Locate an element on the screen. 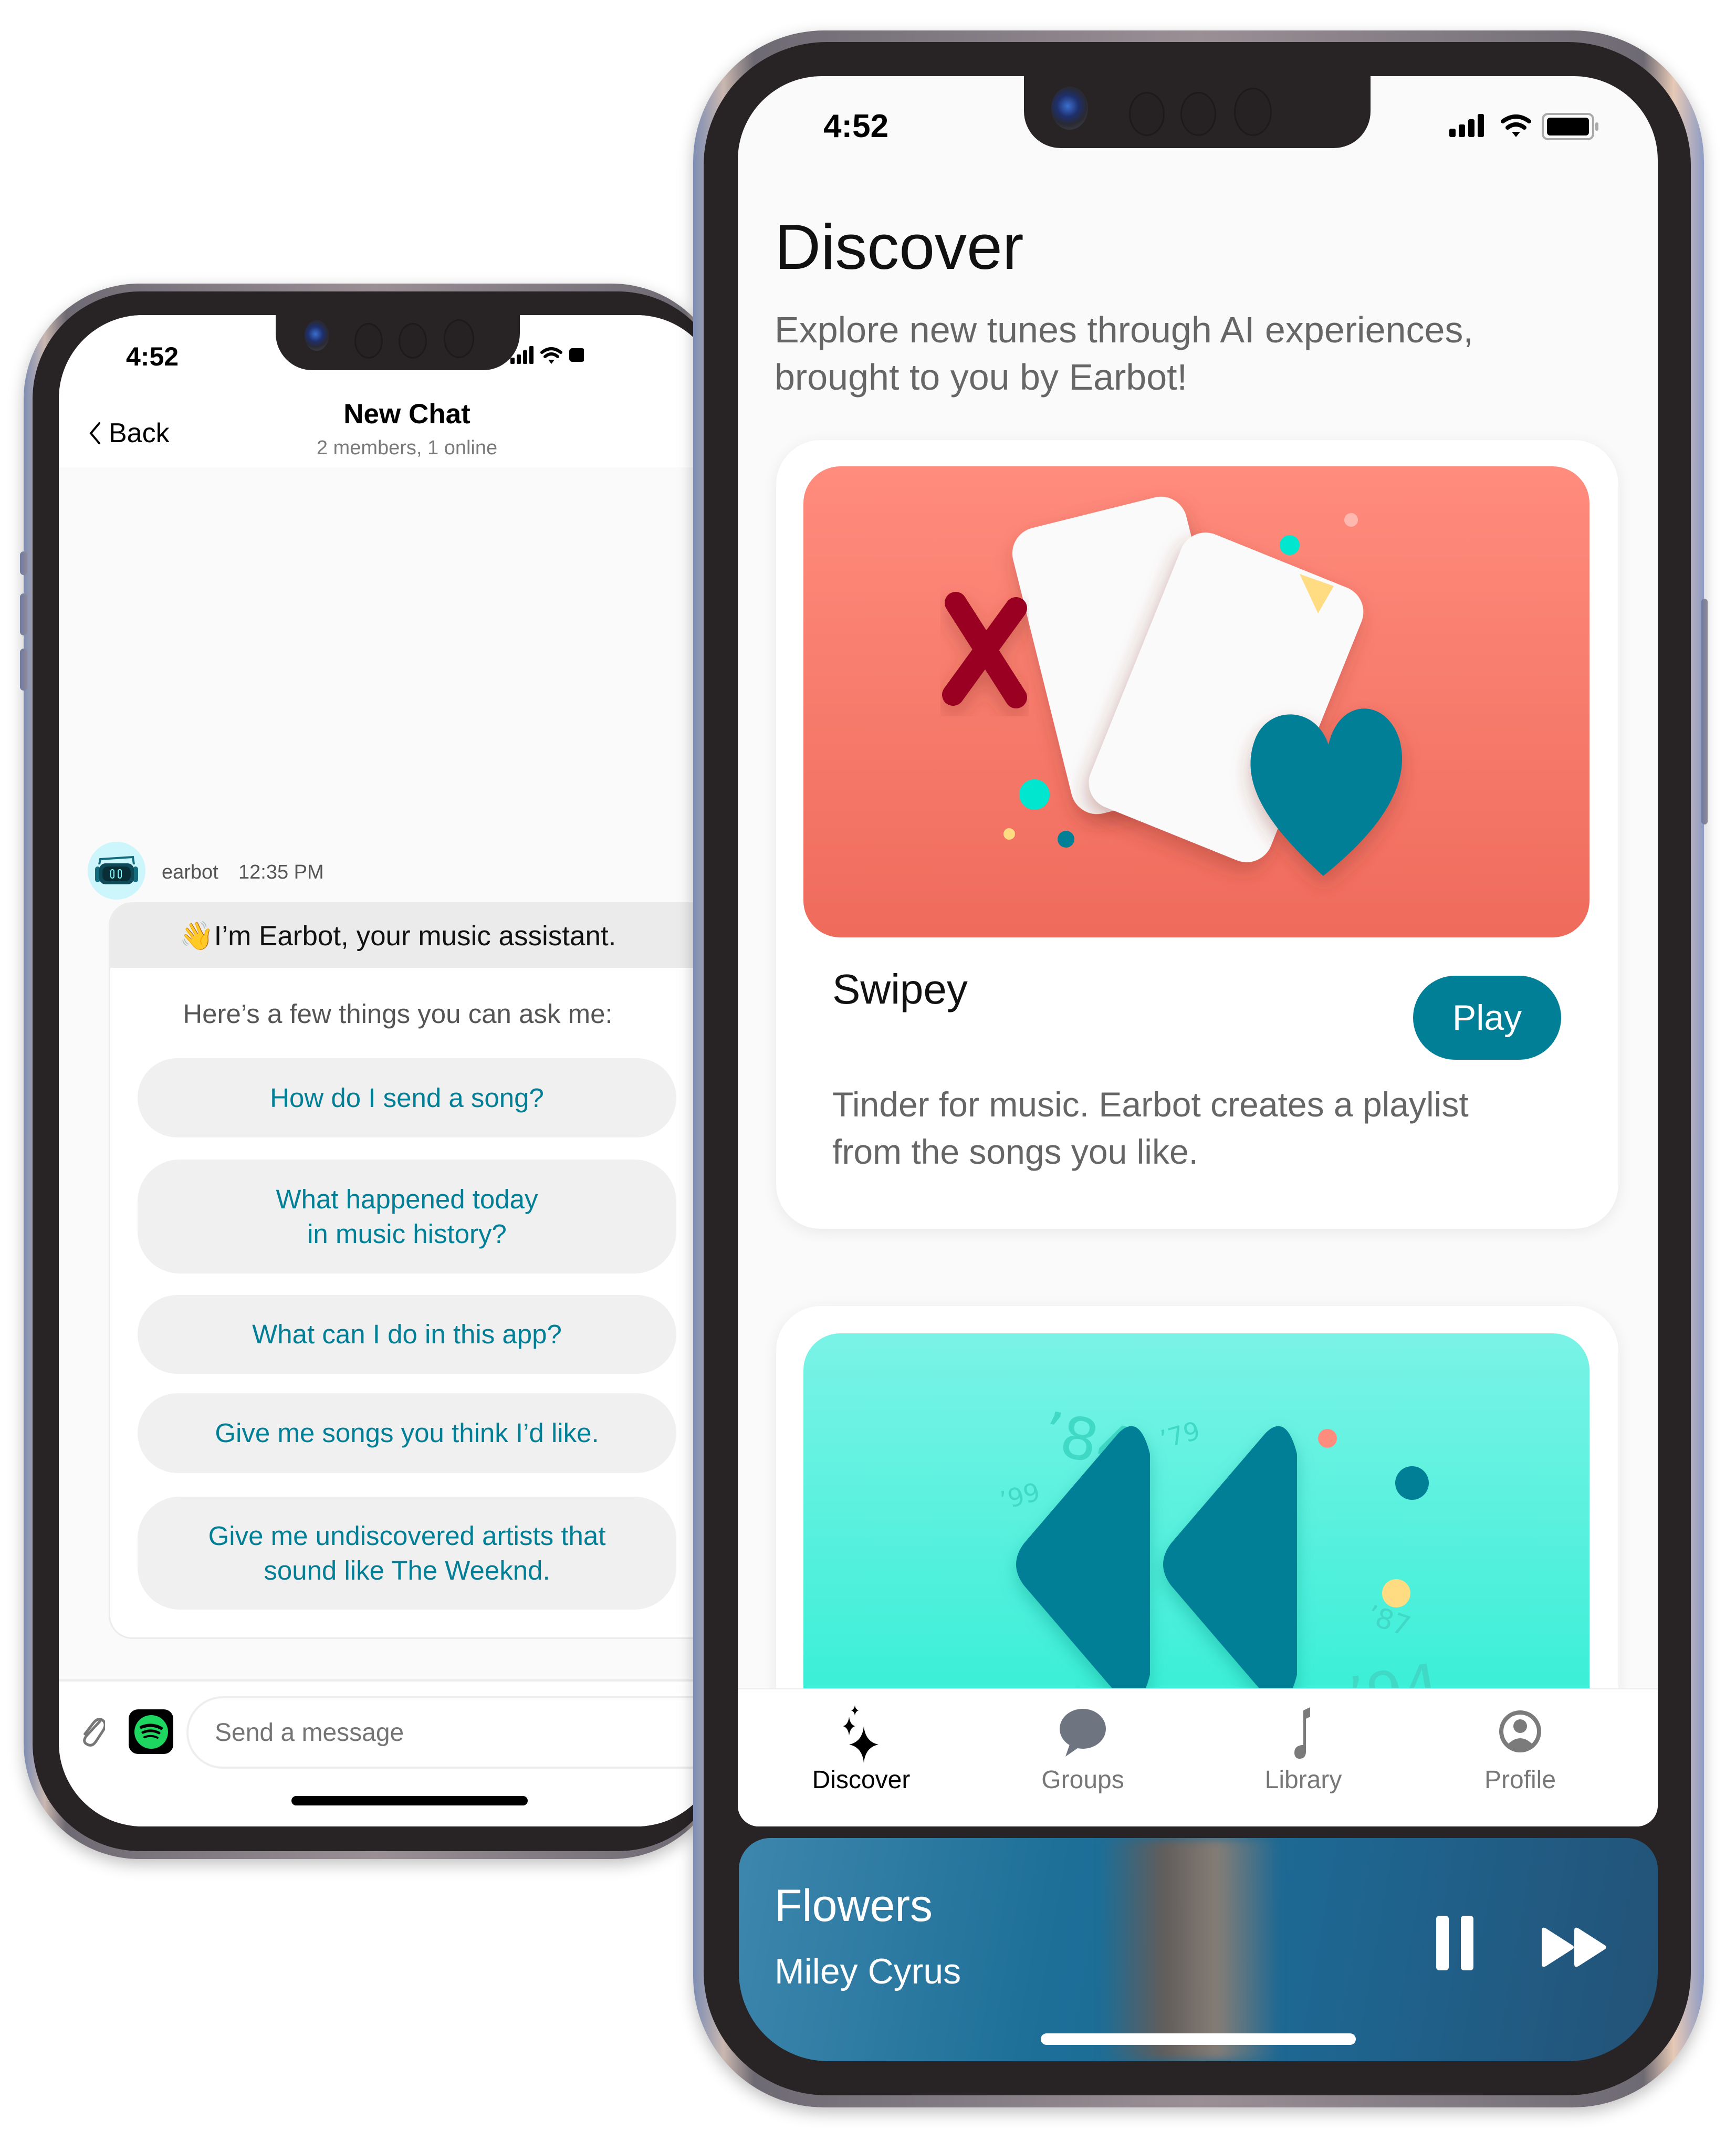 This screenshot has width=1736, height=2151. tab-label: Discover is located at coordinates (861, 1780).